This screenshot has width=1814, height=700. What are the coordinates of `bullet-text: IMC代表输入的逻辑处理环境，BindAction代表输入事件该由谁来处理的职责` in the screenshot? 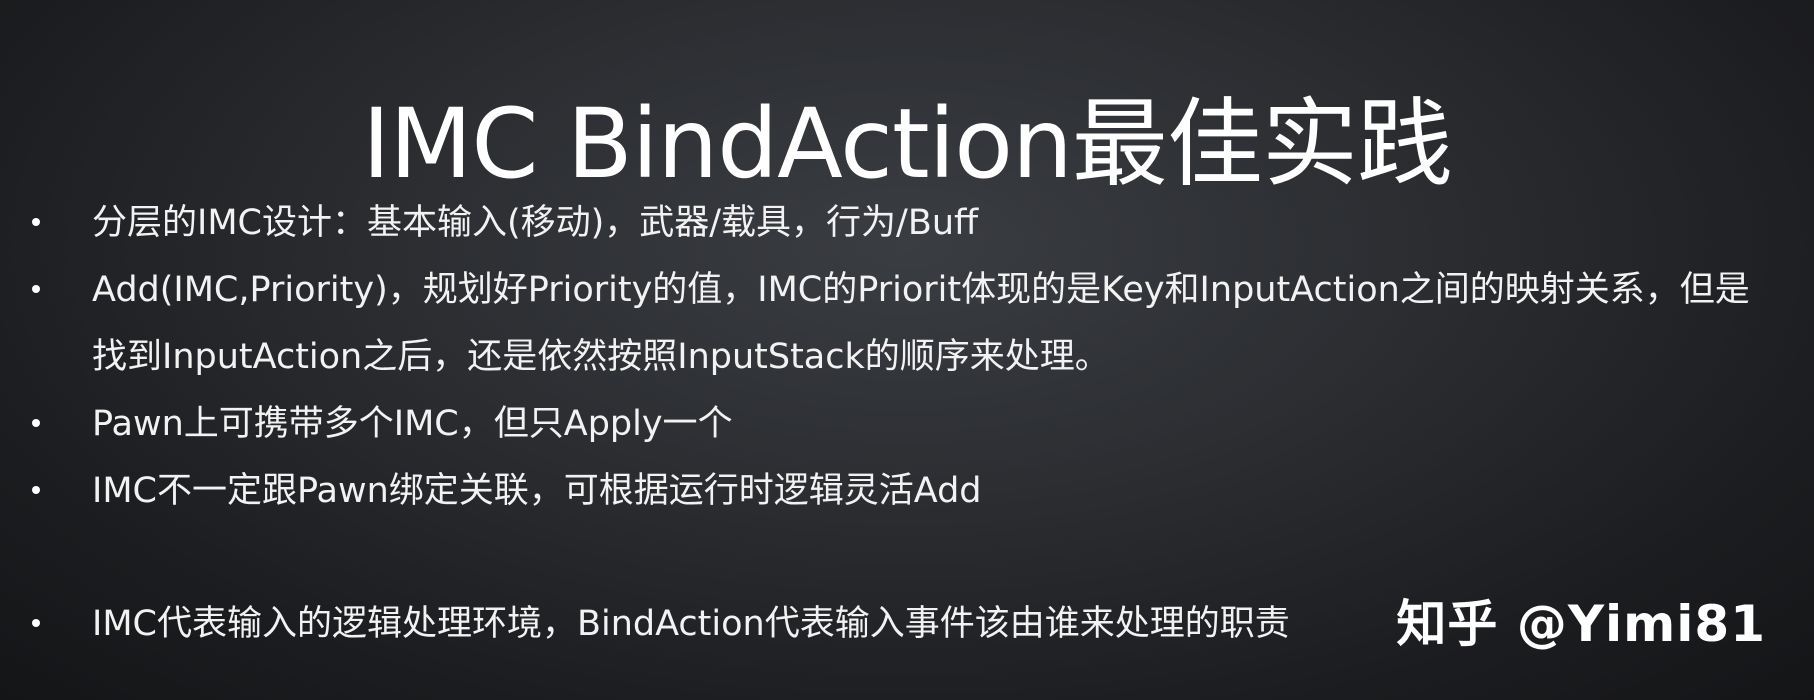 It's located at (691, 624).